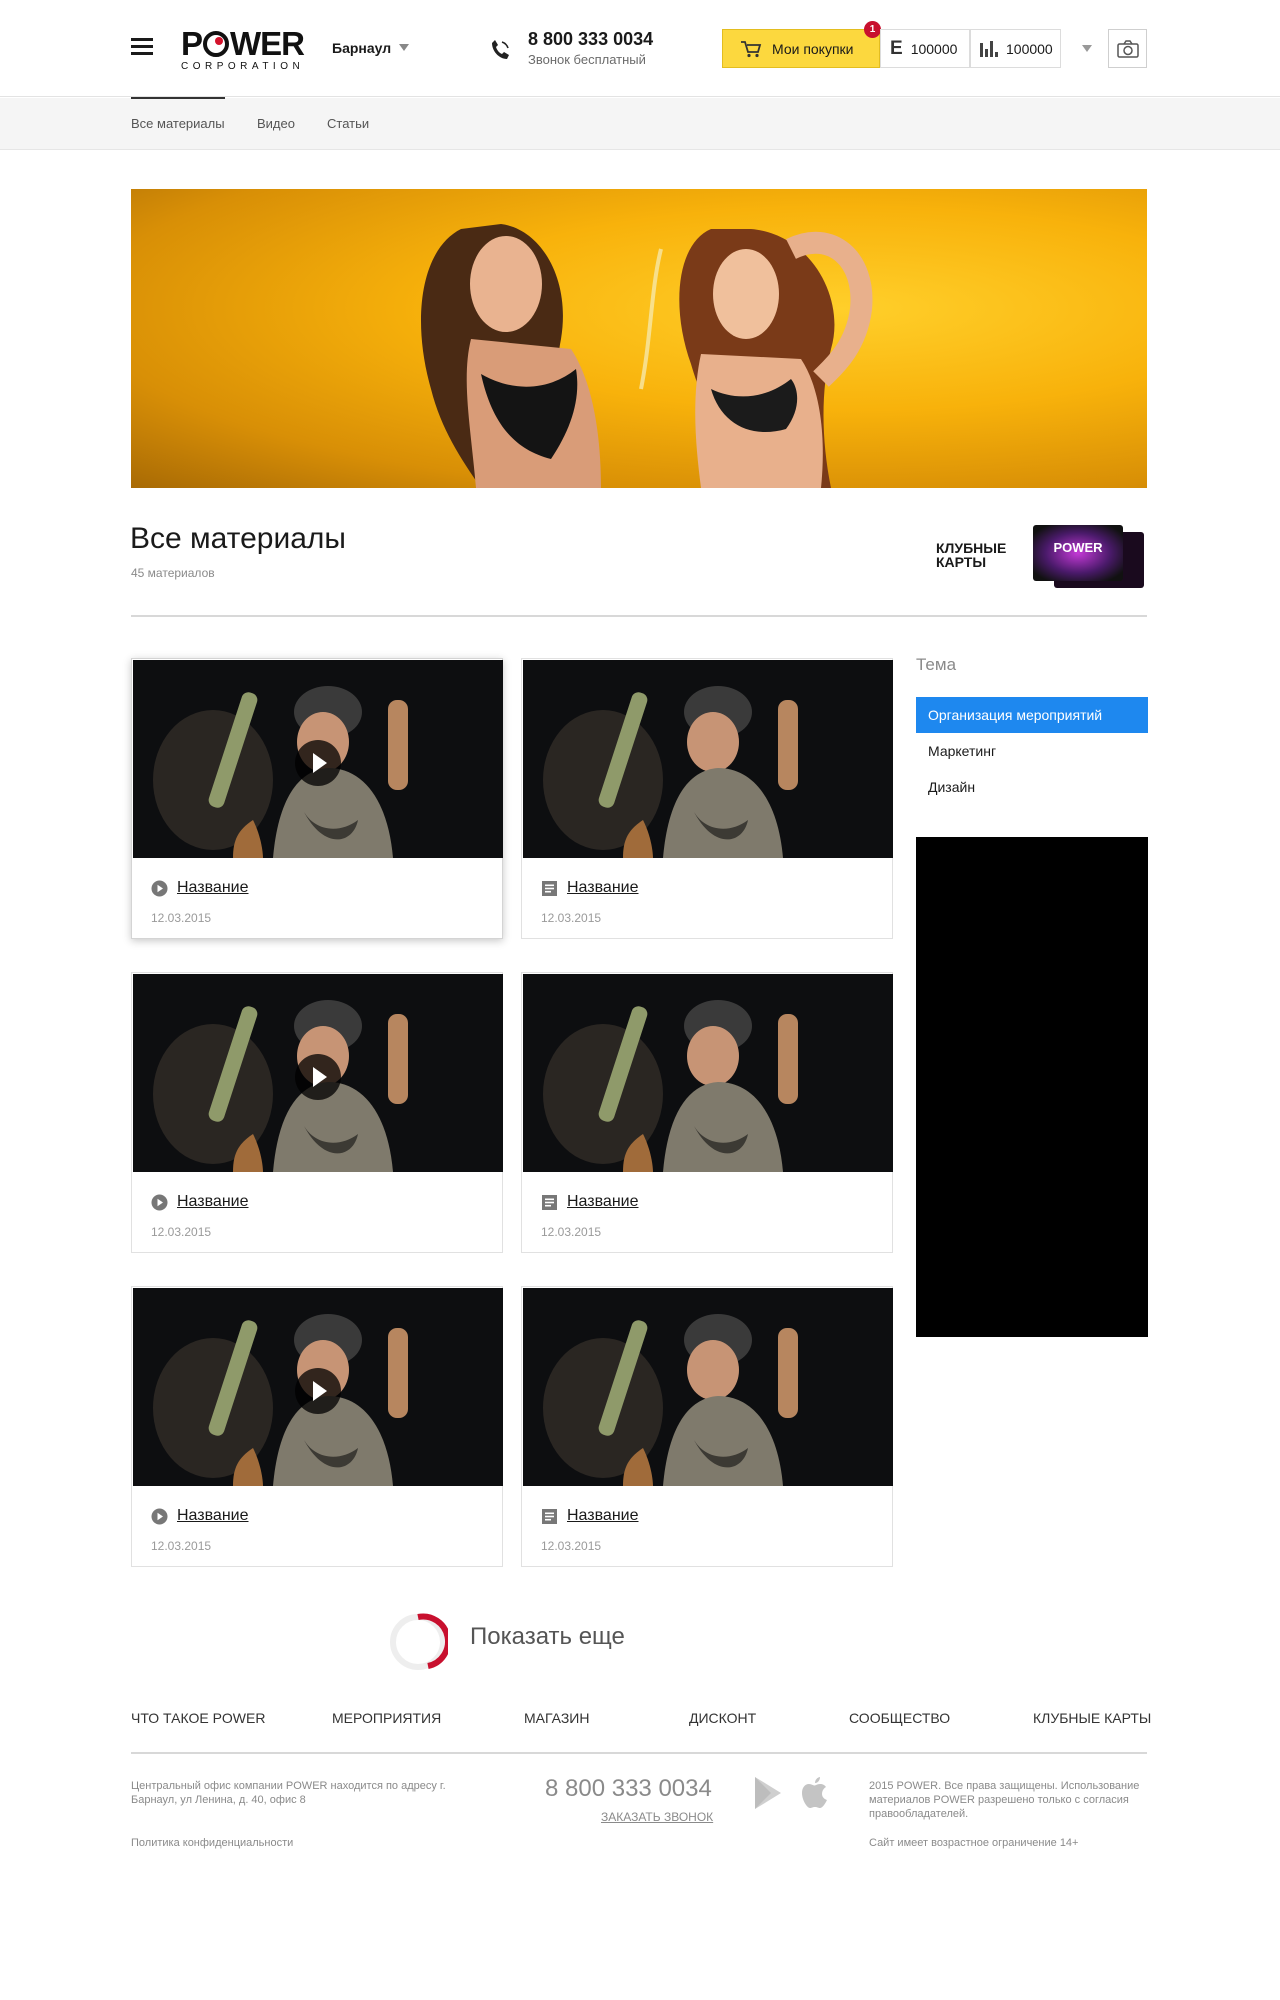 Image resolution: width=1280 pixels, height=2000 pixels. I want to click on header-phone-note: Звонок бесплатный, so click(587, 59).